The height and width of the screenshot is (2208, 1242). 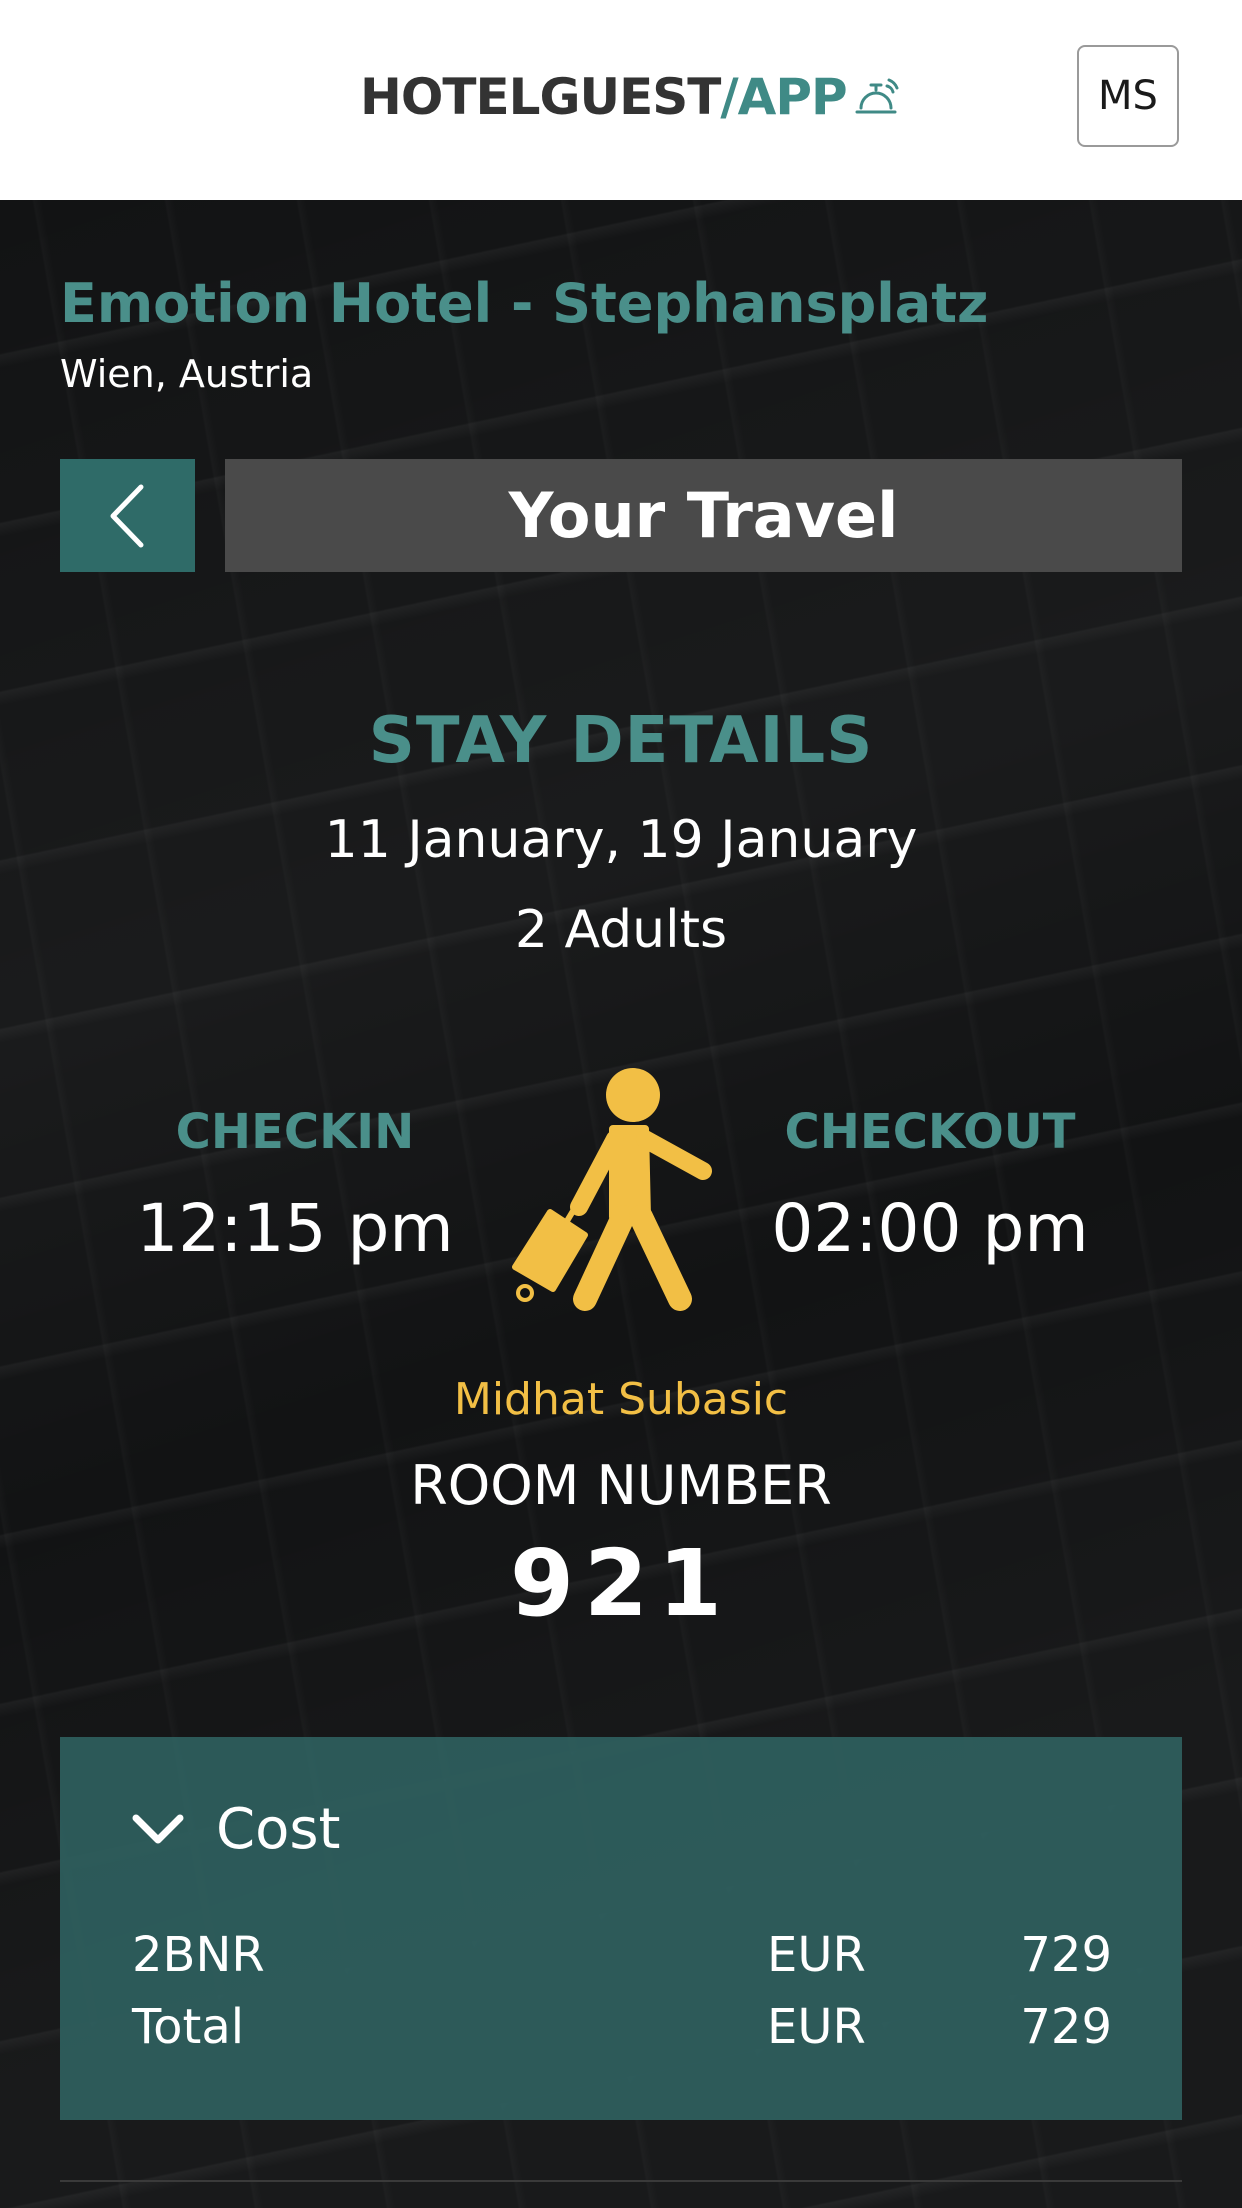 What do you see at coordinates (621, 1583) in the screenshot?
I see `room-number-value: 921` at bounding box center [621, 1583].